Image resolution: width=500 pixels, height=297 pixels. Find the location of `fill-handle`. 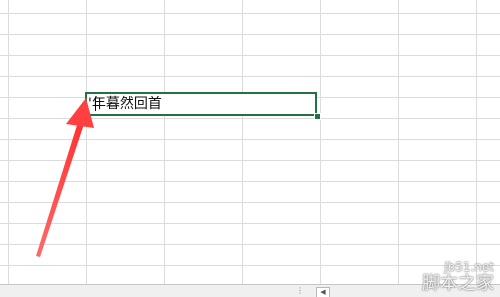

fill-handle is located at coordinates (317, 116).